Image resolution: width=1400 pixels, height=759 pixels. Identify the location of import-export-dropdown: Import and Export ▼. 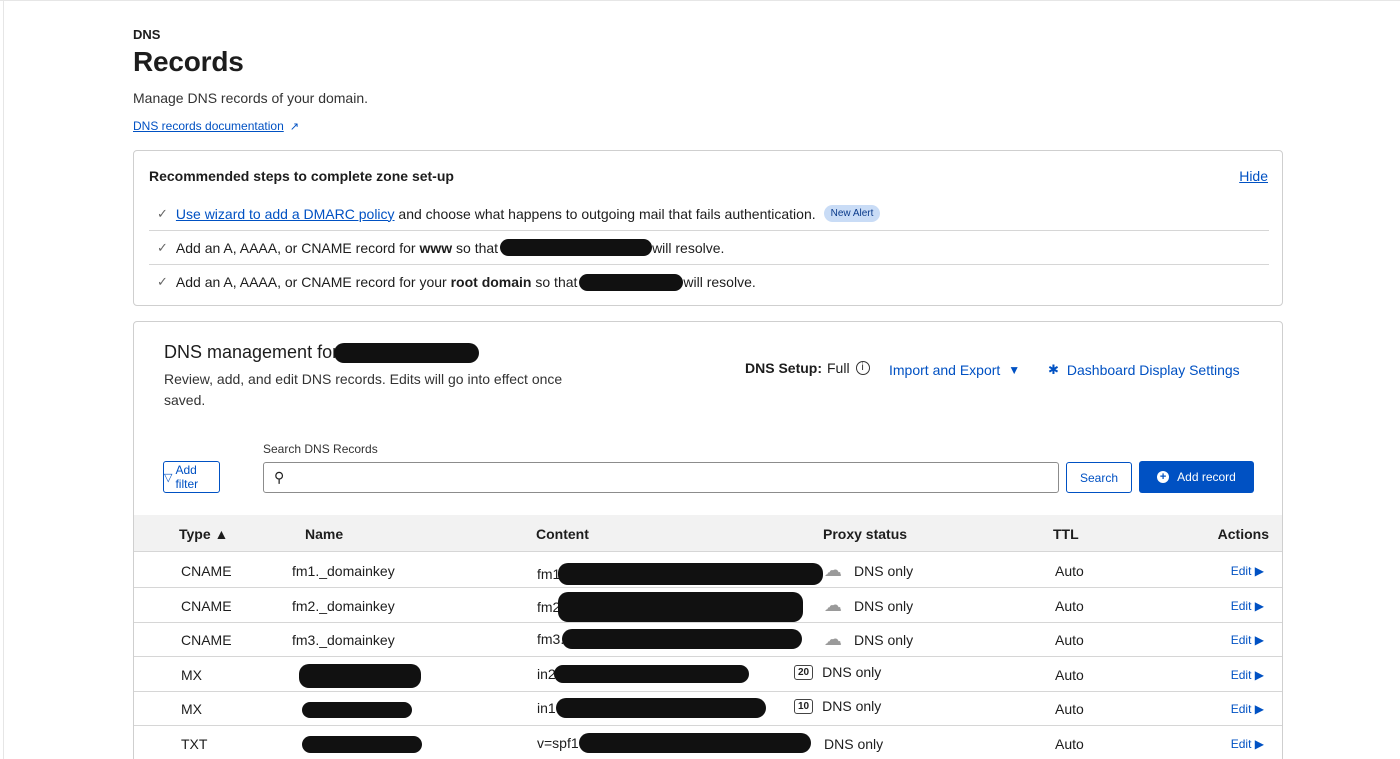
(954, 370).